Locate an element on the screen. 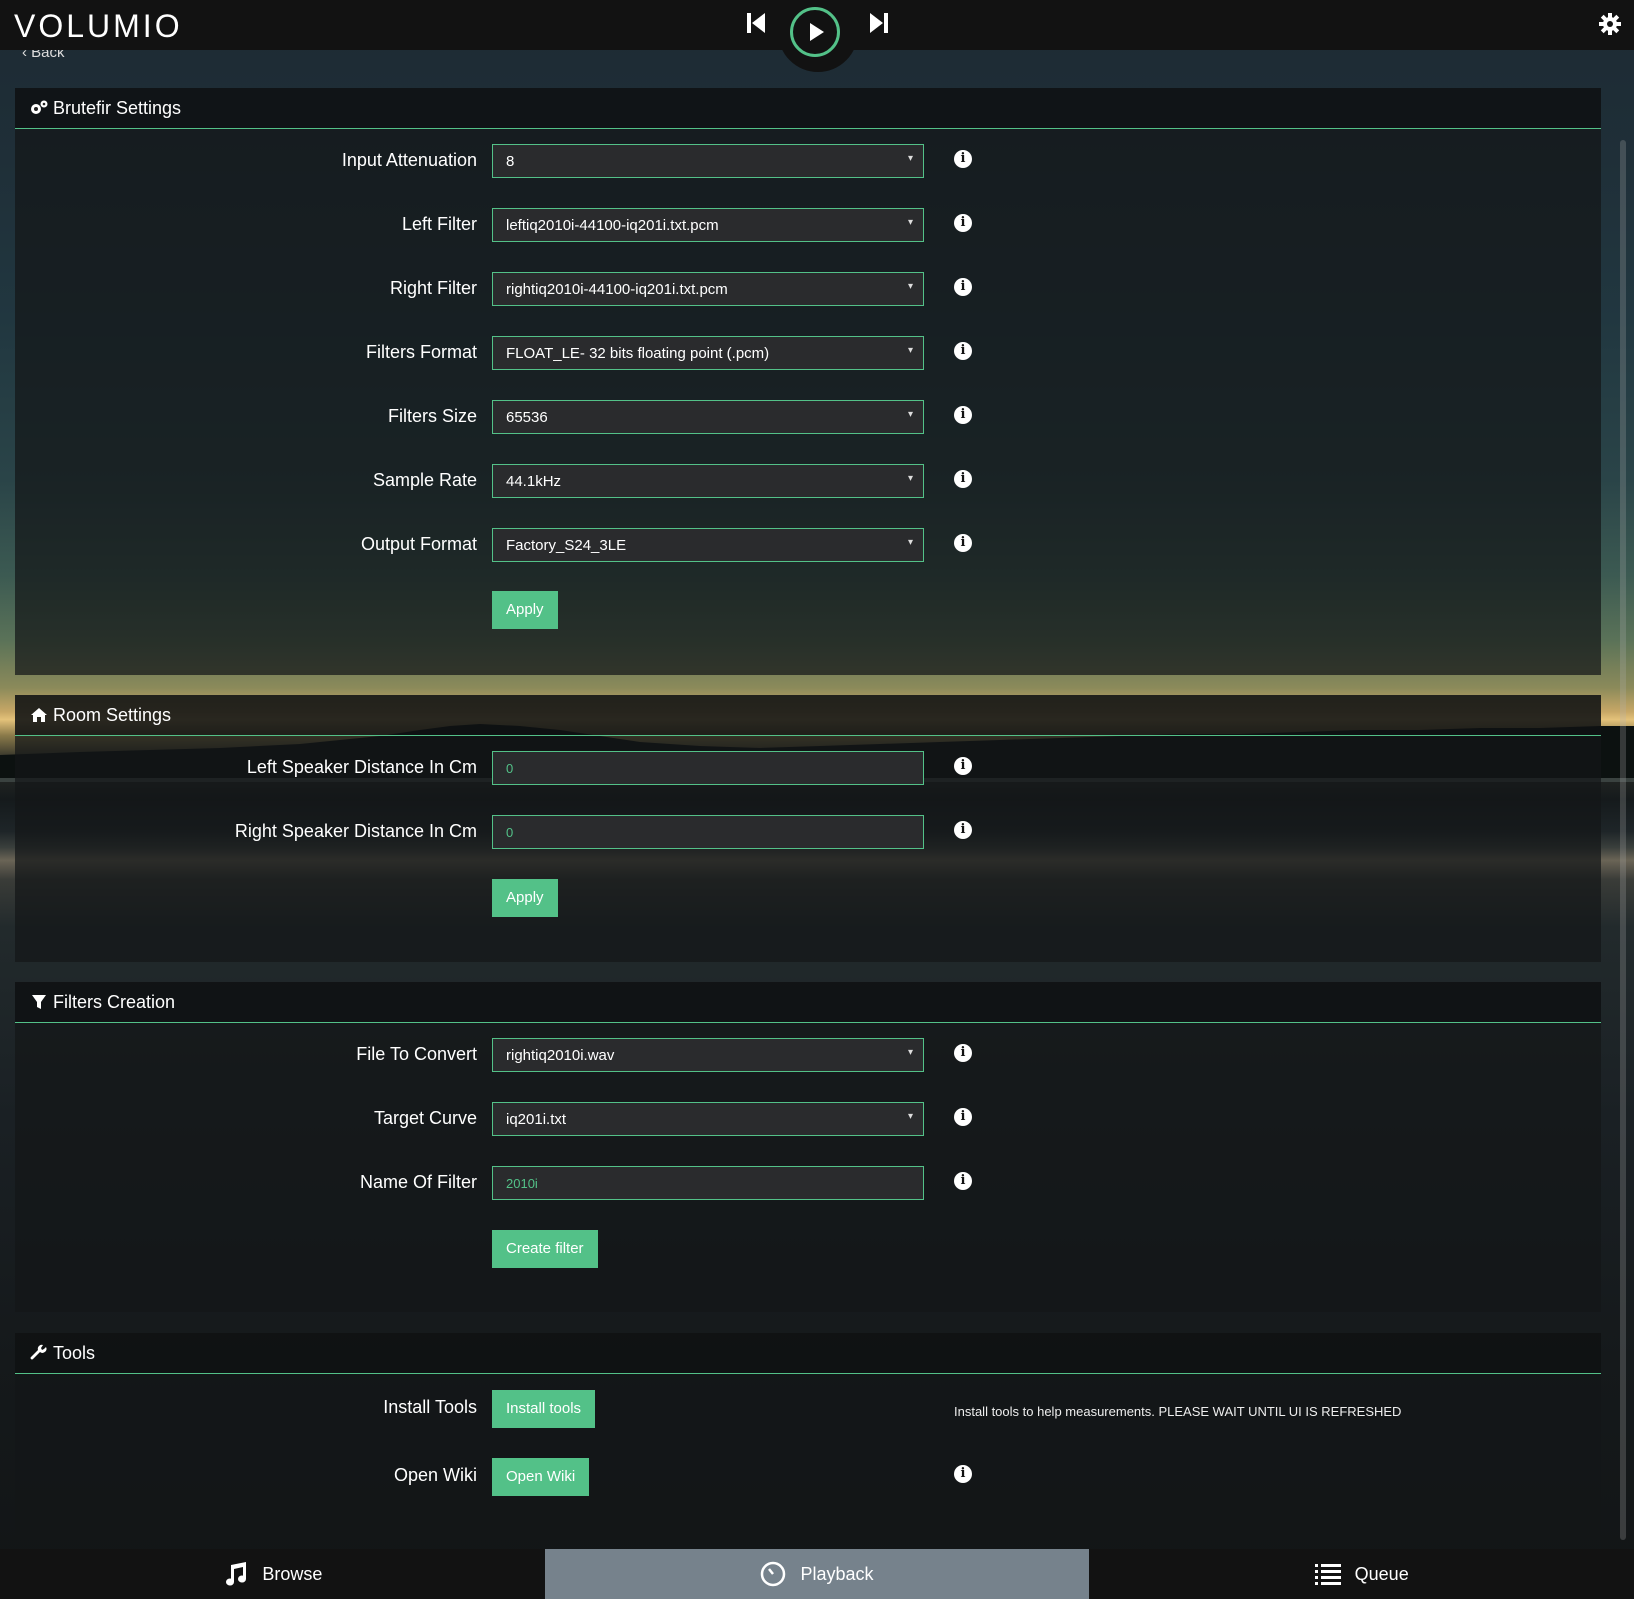 The height and width of the screenshot is (1599, 1634). name-of-filter-input: 2010i is located at coordinates (708, 1183).